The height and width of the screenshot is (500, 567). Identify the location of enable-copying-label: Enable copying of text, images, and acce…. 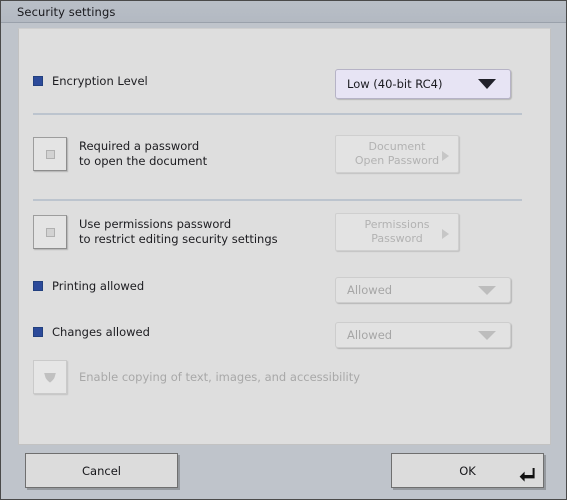
(220, 377).